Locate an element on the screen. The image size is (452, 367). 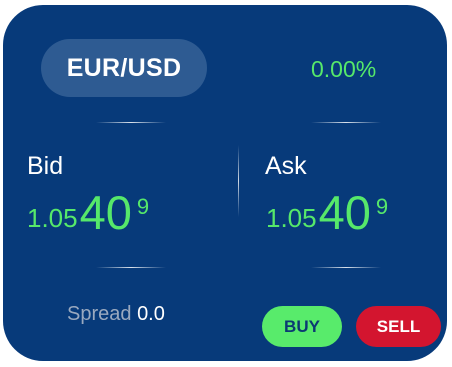
ask-price: 1.05 40 9 is located at coordinates (327, 212).